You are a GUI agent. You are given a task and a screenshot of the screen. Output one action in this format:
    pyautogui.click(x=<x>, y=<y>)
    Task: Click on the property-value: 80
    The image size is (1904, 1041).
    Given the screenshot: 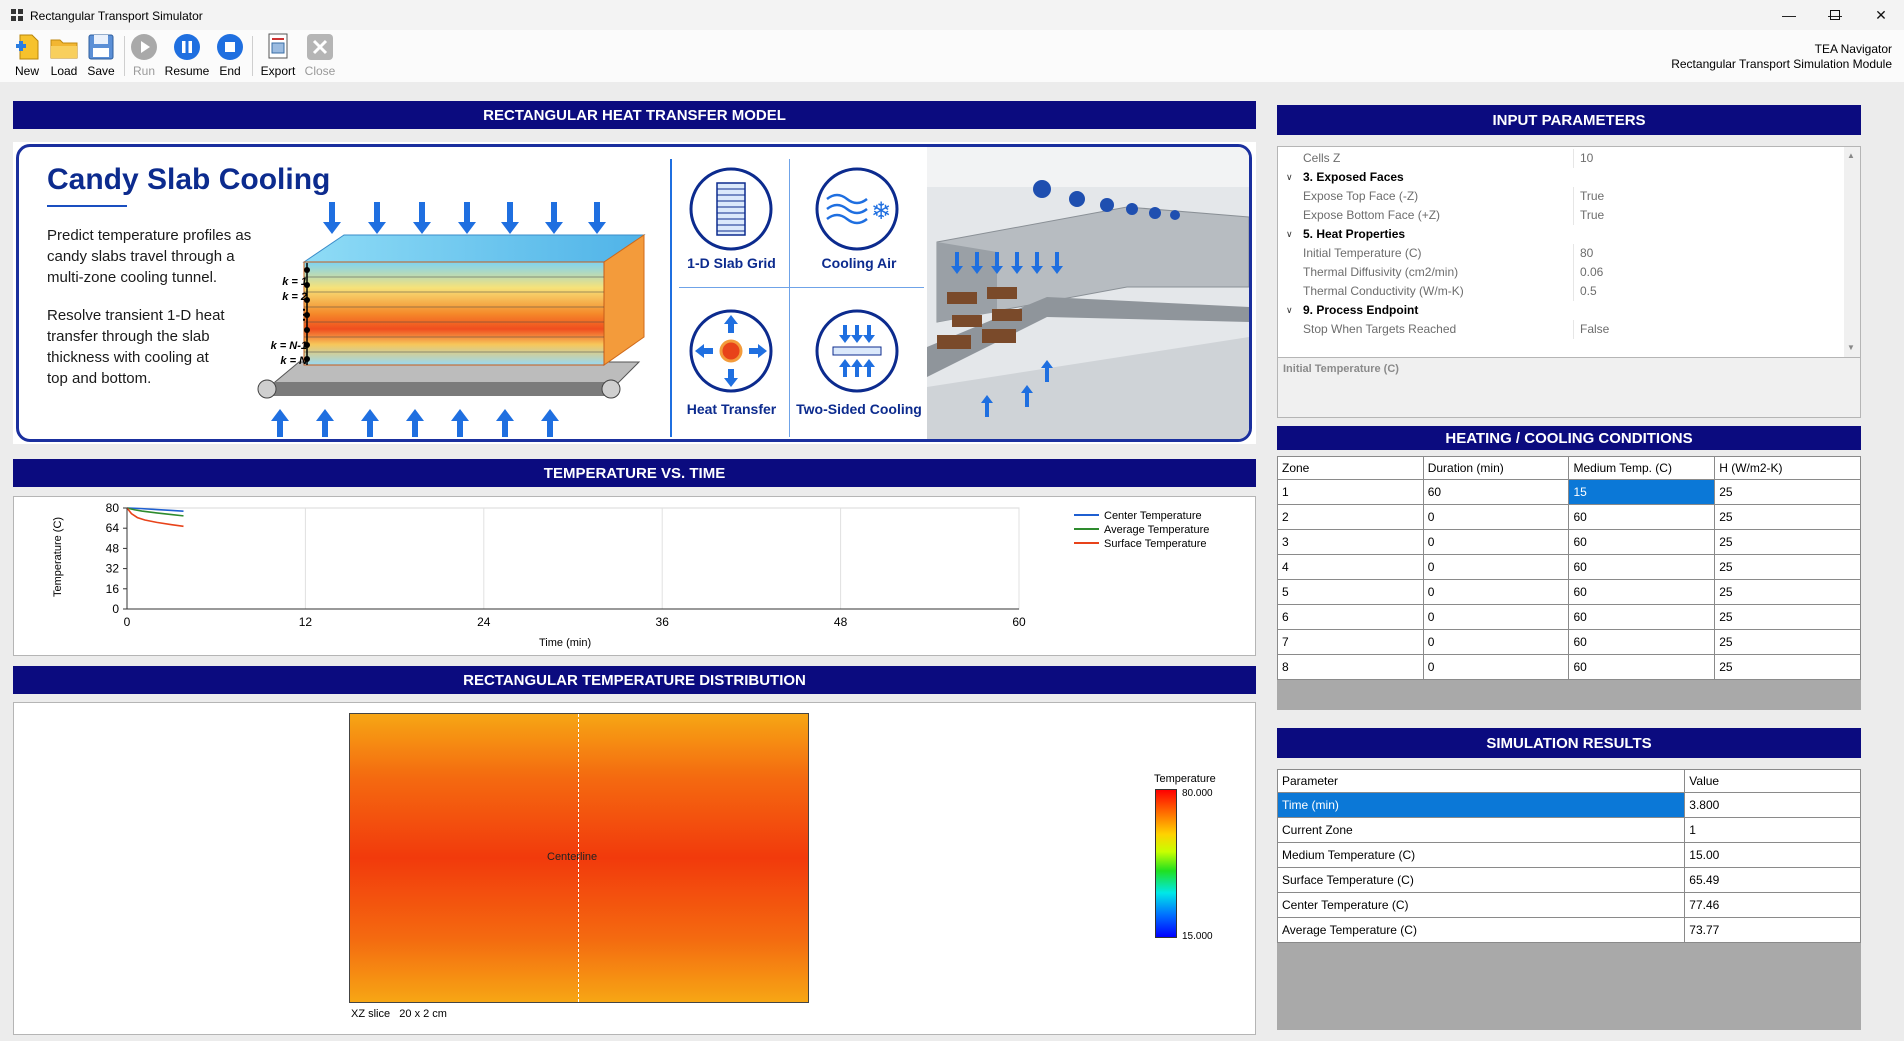 What is the action you would take?
    pyautogui.click(x=1586, y=253)
    